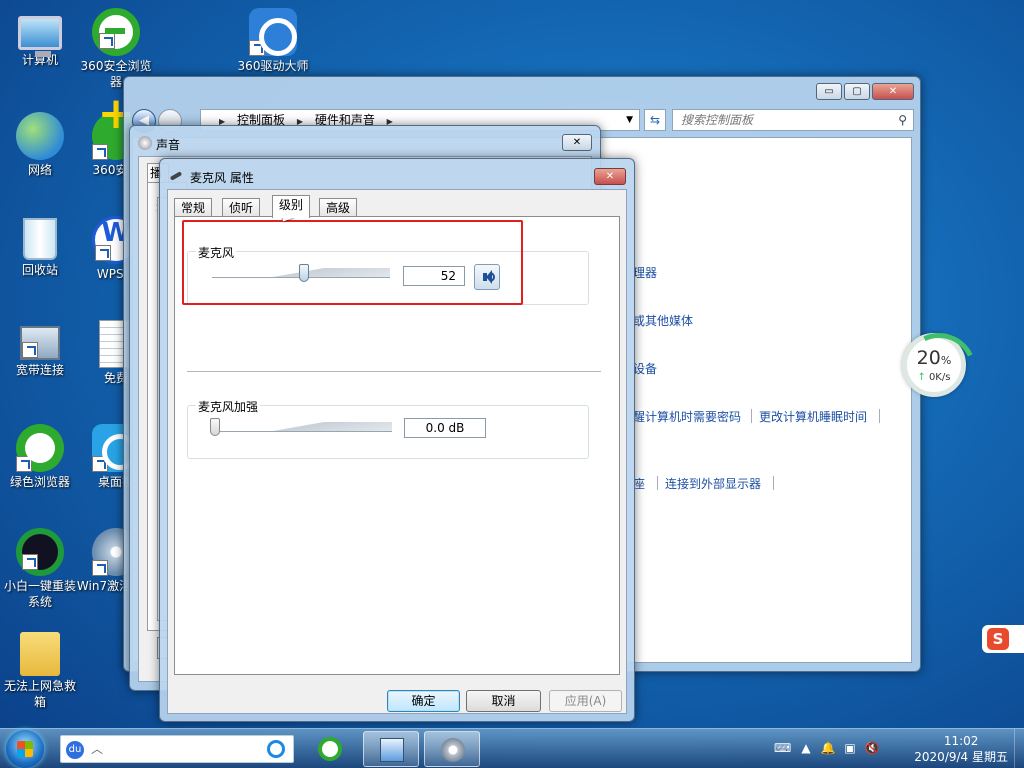  Describe the element at coordinates (828, 748) in the screenshot. I see `notification-icon: 🔔` at that location.